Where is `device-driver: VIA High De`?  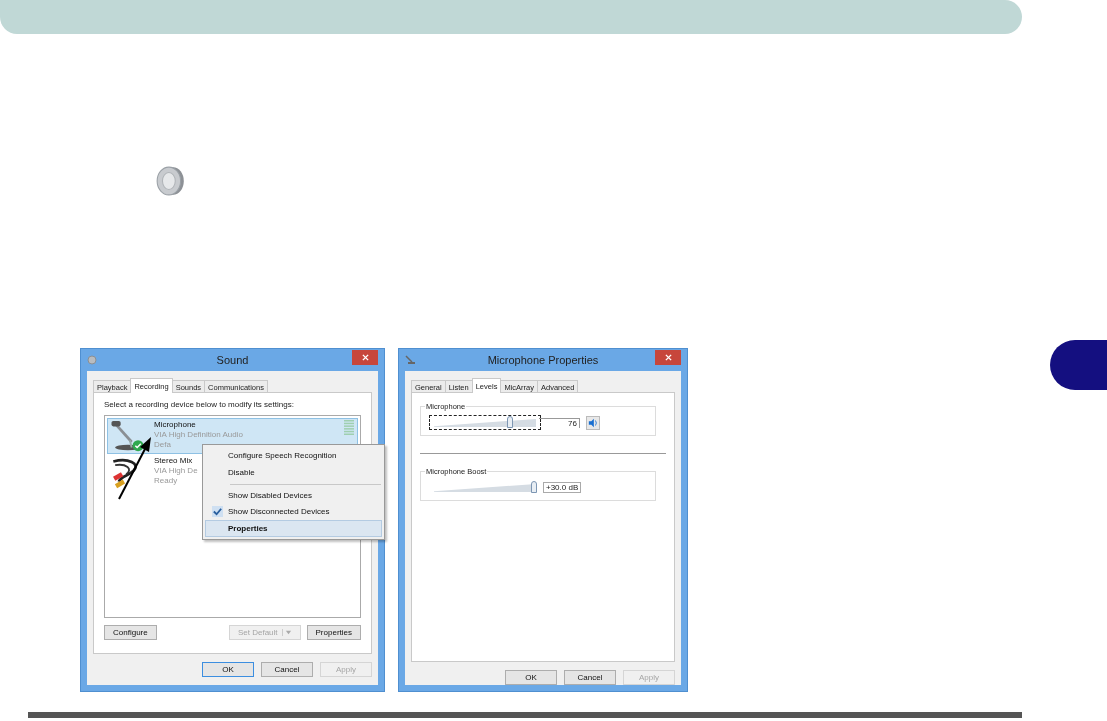 device-driver: VIA High De is located at coordinates (176, 471).